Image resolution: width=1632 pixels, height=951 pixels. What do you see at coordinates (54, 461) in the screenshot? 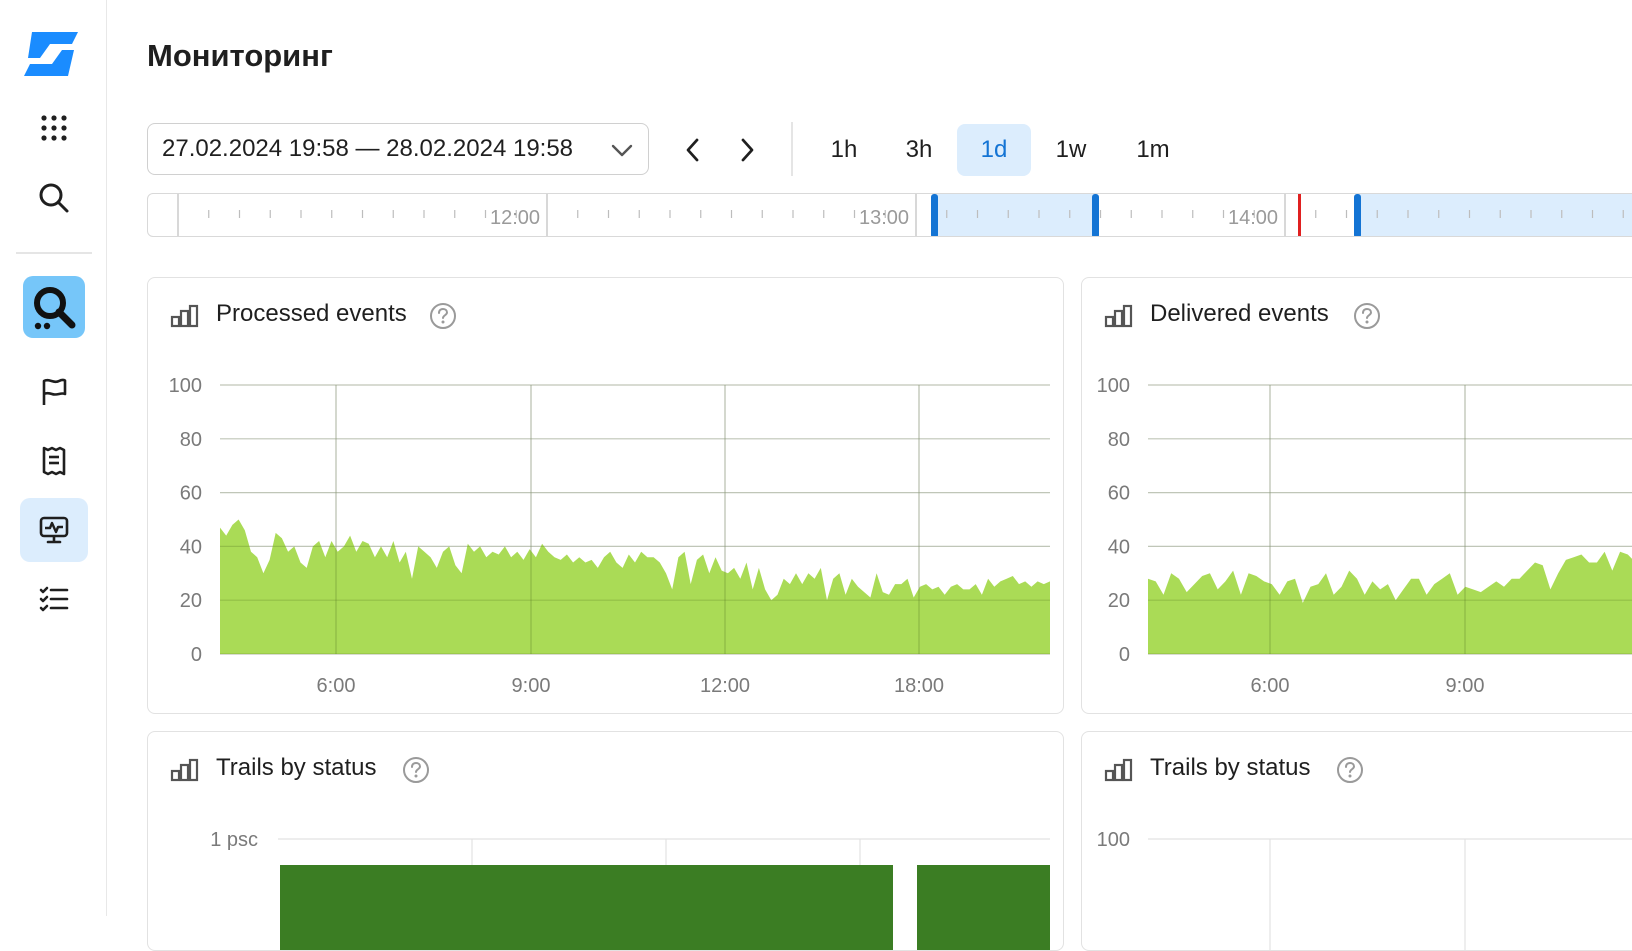
I see `receipt-icon` at bounding box center [54, 461].